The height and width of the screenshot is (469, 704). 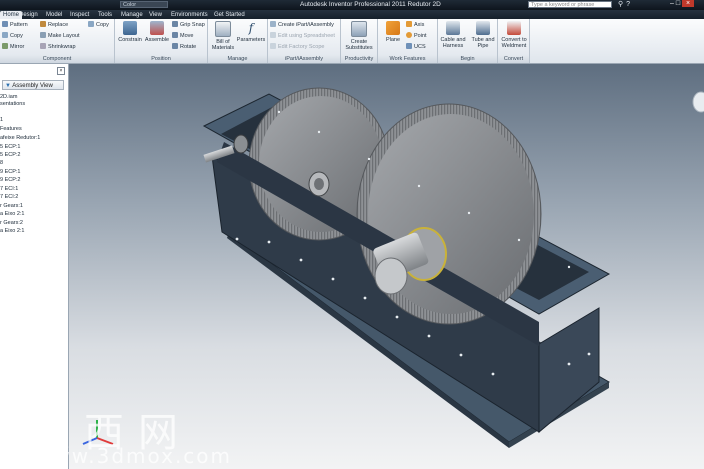 I want to click on tab-environments: Environments, so click(x=189, y=15).